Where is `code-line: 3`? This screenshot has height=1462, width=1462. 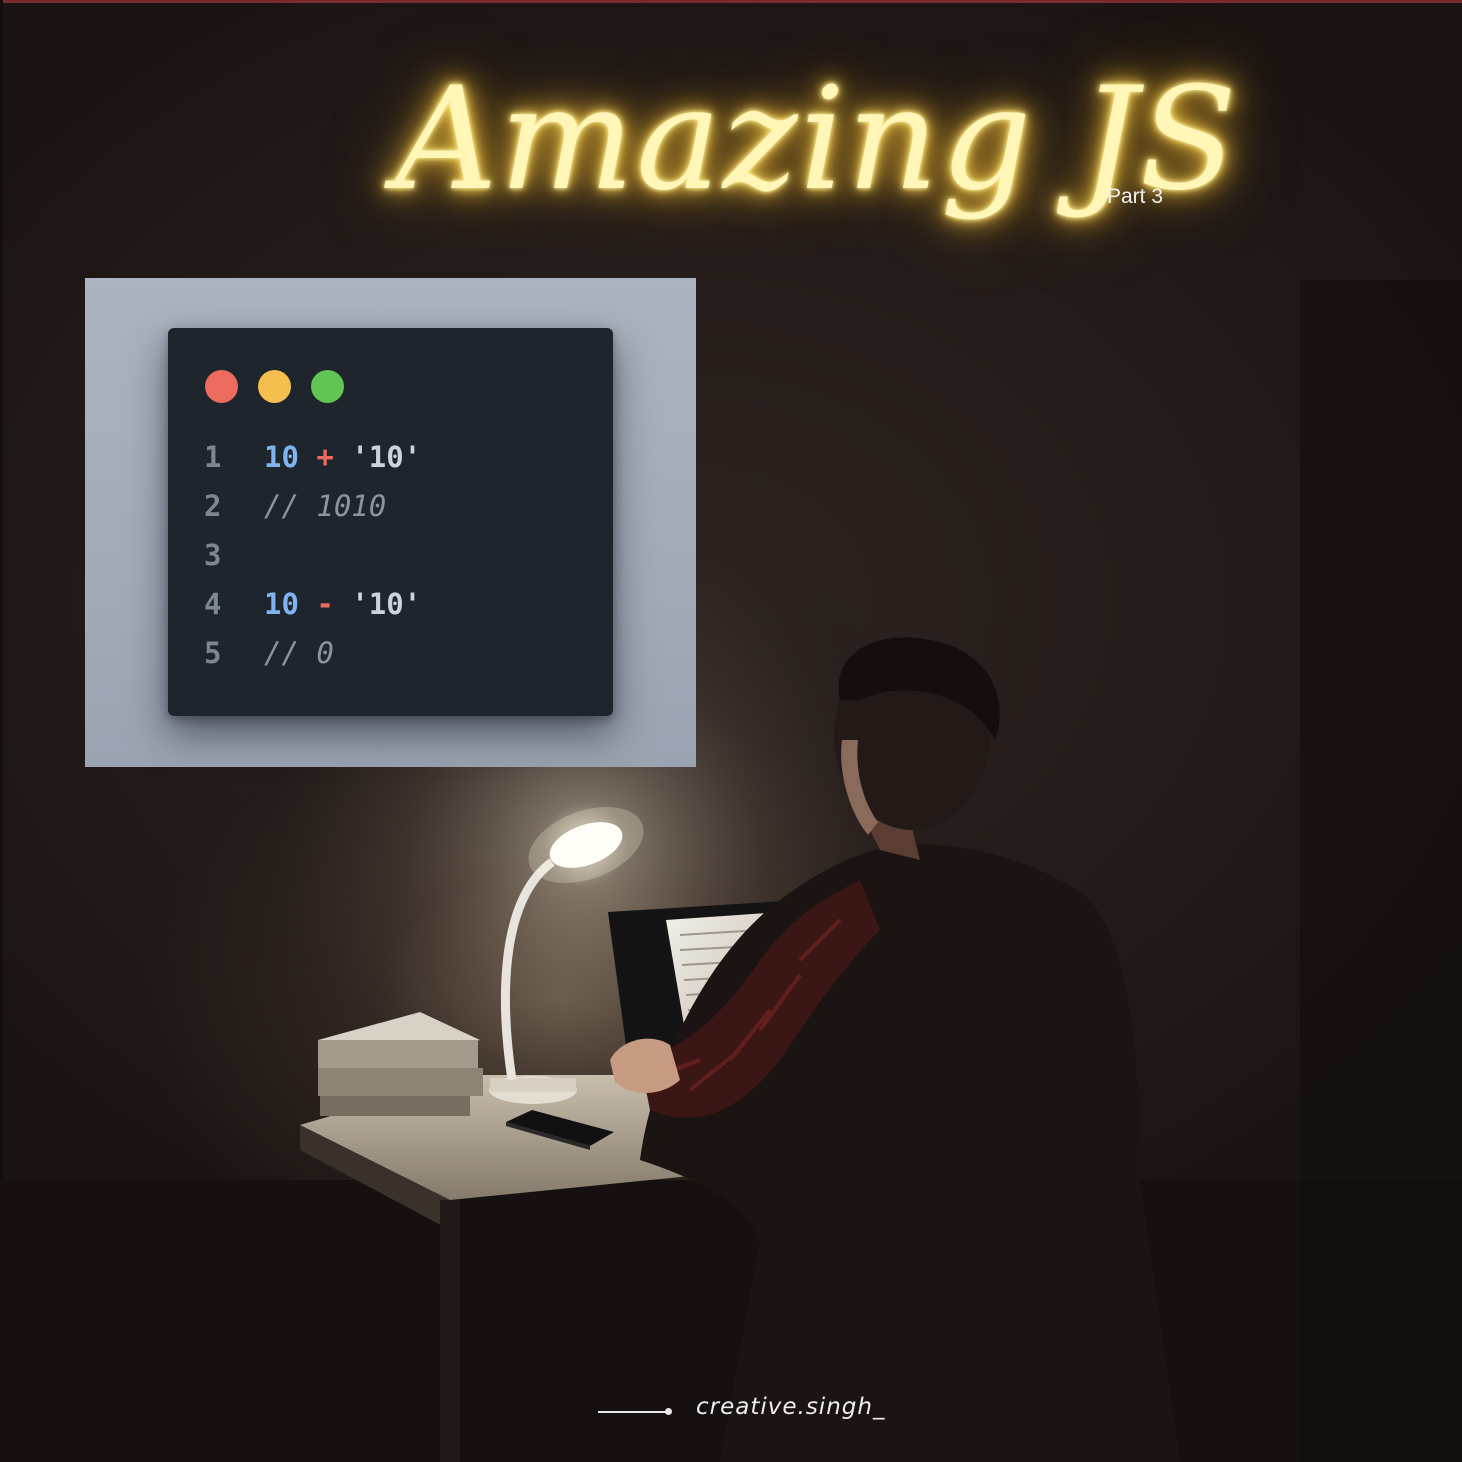
code-line: 3 is located at coordinates (234, 555).